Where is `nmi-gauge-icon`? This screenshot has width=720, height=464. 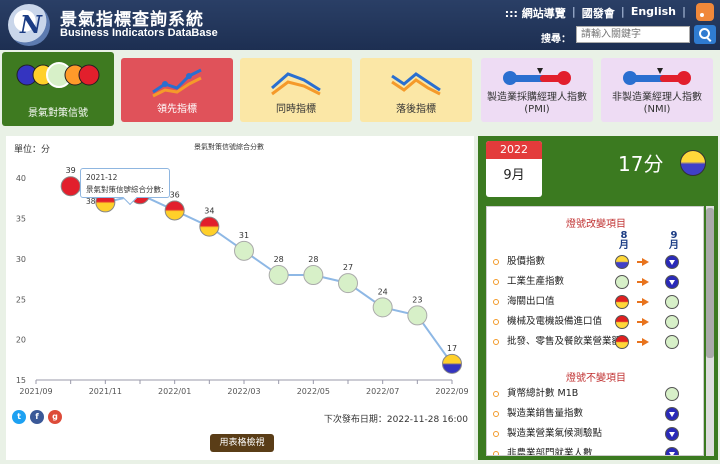
nmi-gauge-icon is located at coordinates (657, 76).